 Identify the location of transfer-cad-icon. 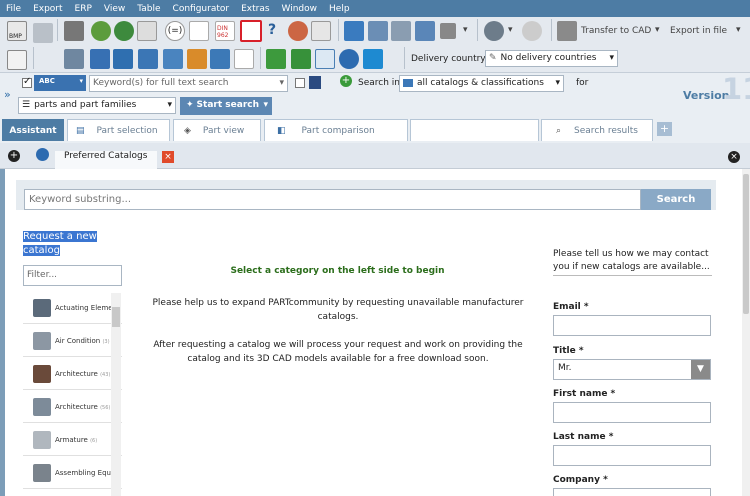
(567, 31).